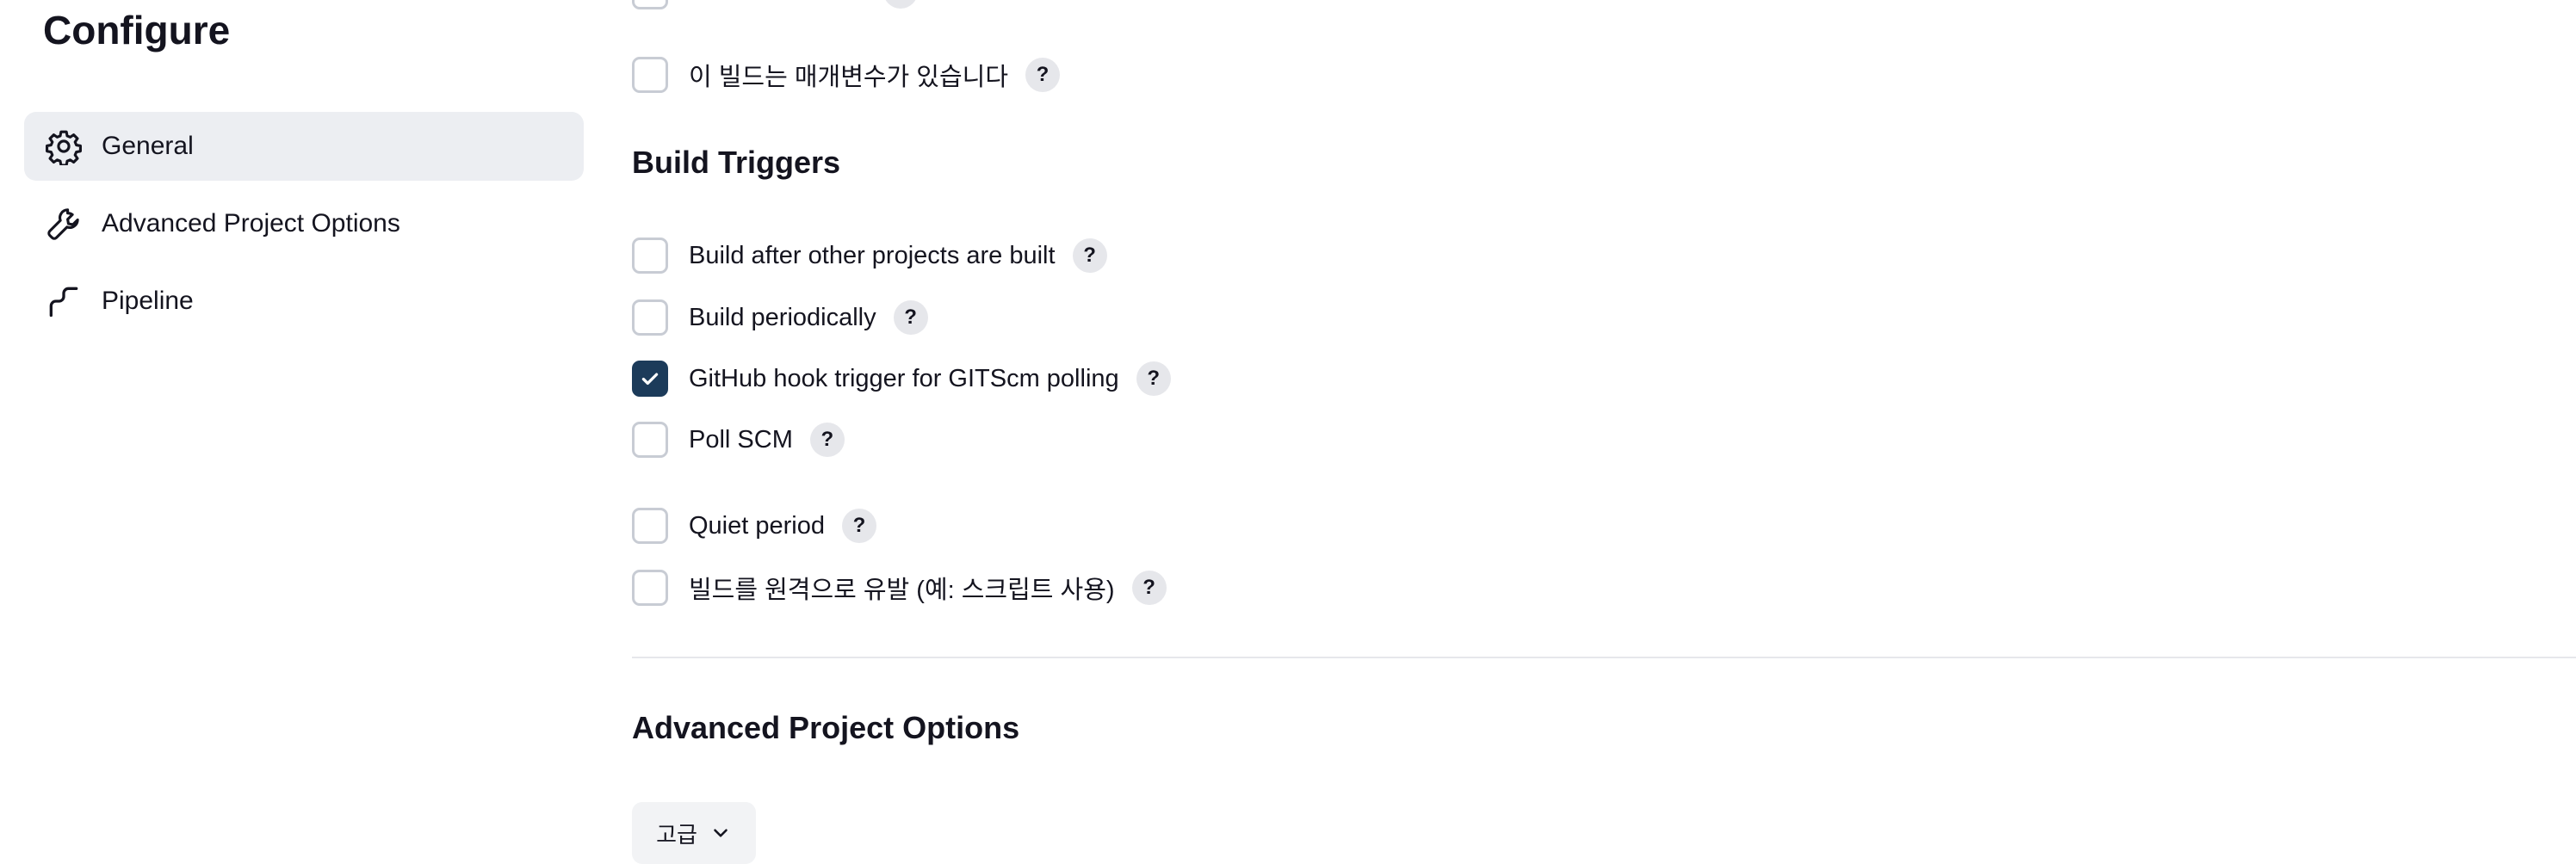 The height and width of the screenshot is (864, 2576). What do you see at coordinates (757, 525) in the screenshot?
I see `option-label: Quiet period` at bounding box center [757, 525].